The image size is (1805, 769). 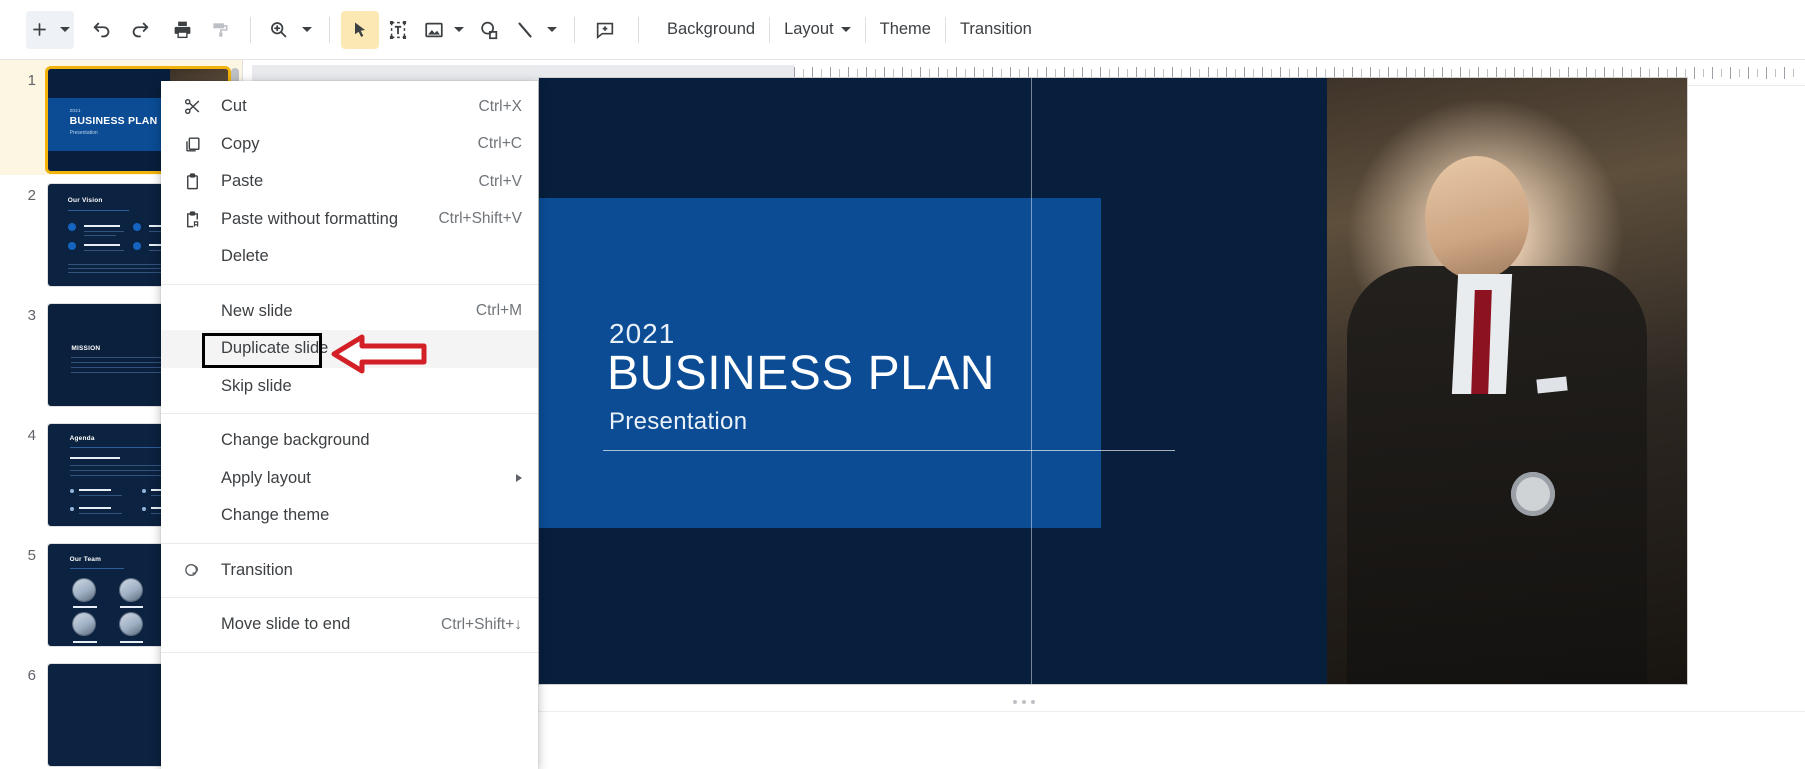 I want to click on menu-item-shortcut: Ctrl+M, so click(x=498, y=311).